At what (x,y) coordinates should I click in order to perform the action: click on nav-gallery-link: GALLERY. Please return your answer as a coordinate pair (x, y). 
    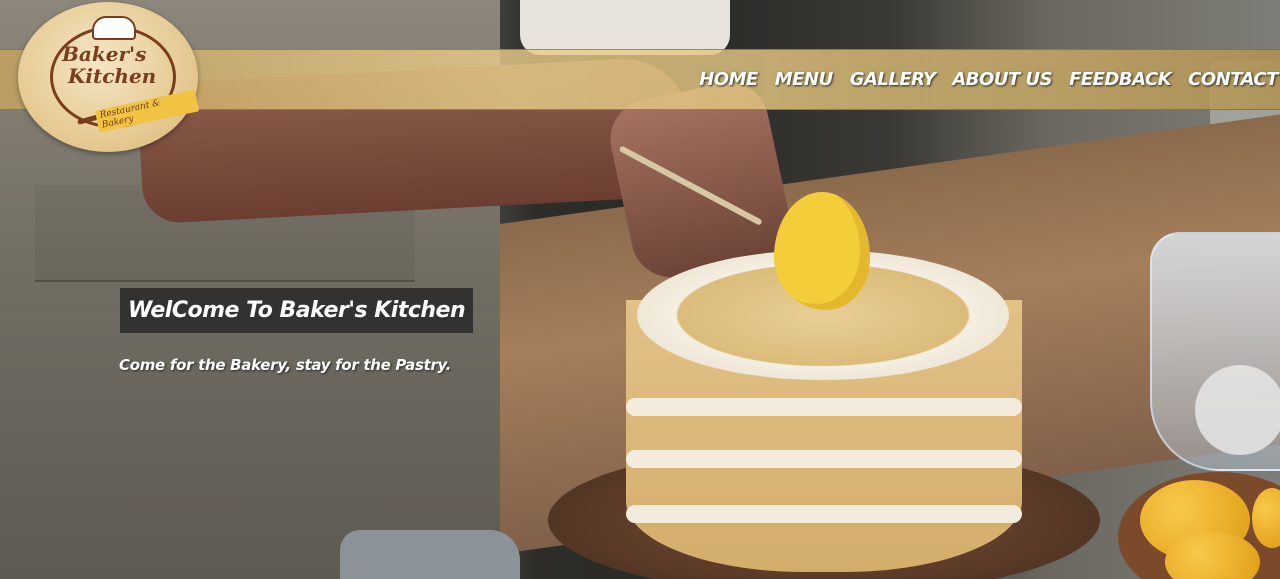
    Looking at the image, I should click on (893, 79).